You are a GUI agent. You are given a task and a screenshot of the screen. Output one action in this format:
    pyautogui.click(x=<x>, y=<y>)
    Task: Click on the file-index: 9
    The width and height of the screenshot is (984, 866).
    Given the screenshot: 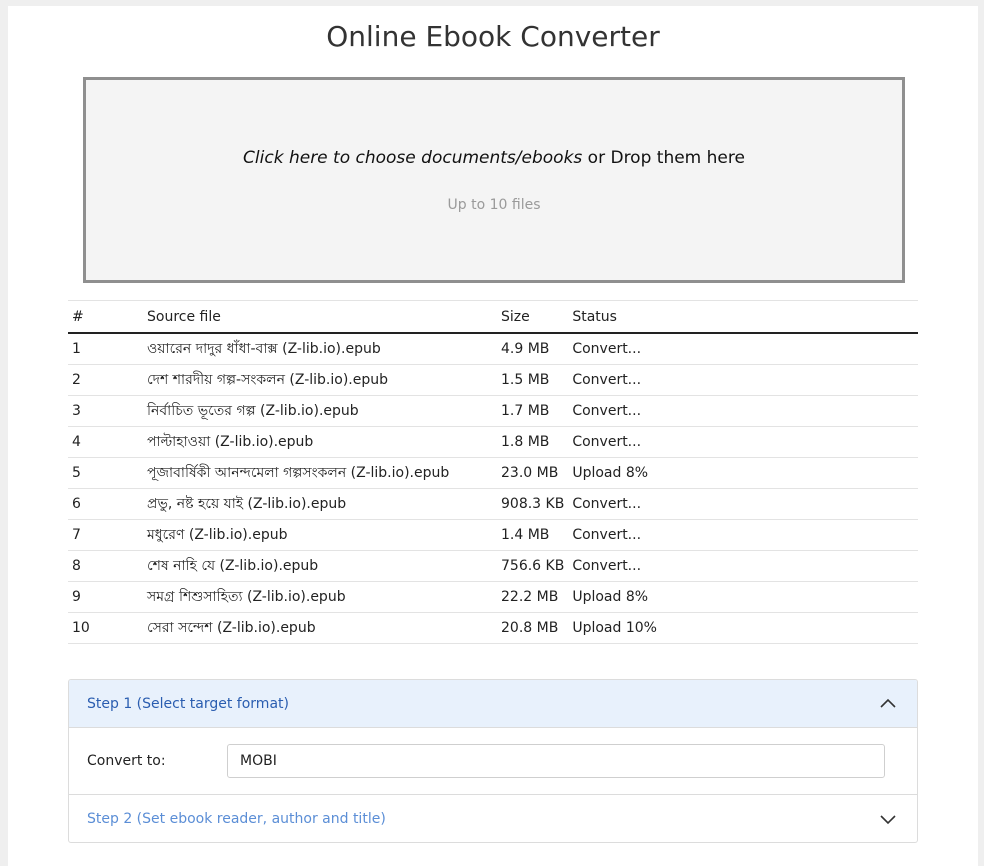 What is the action you would take?
    pyautogui.click(x=105, y=597)
    